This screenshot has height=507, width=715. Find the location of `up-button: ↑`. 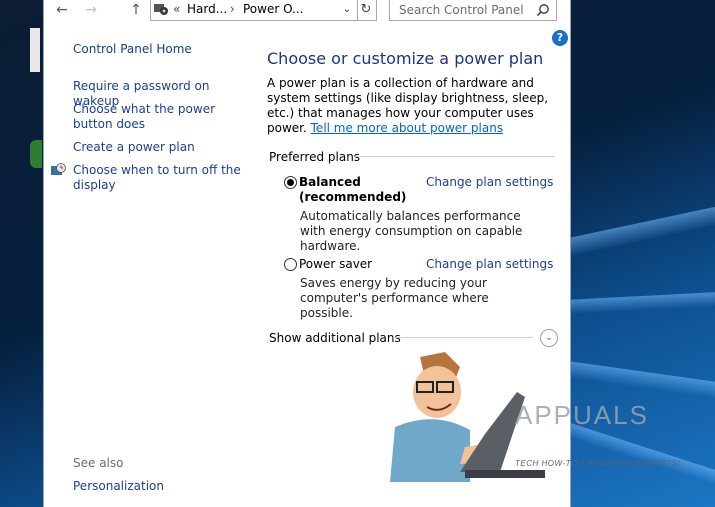

up-button: ↑ is located at coordinates (136, 10).